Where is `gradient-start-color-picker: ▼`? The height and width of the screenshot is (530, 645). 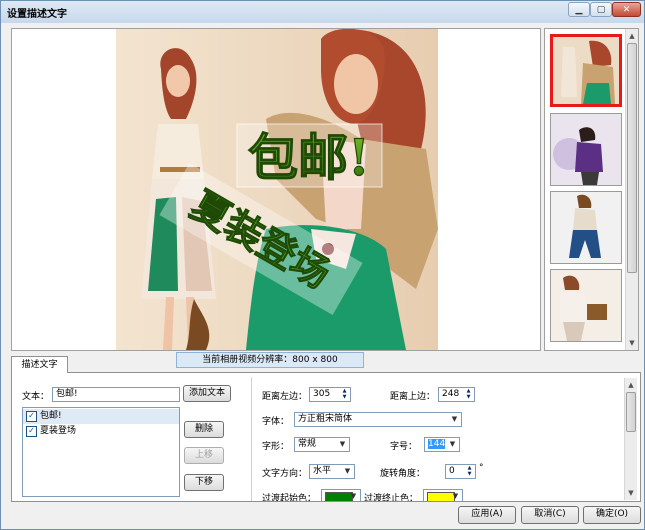
gradient-start-color-picker: ▼ is located at coordinates (341, 495).